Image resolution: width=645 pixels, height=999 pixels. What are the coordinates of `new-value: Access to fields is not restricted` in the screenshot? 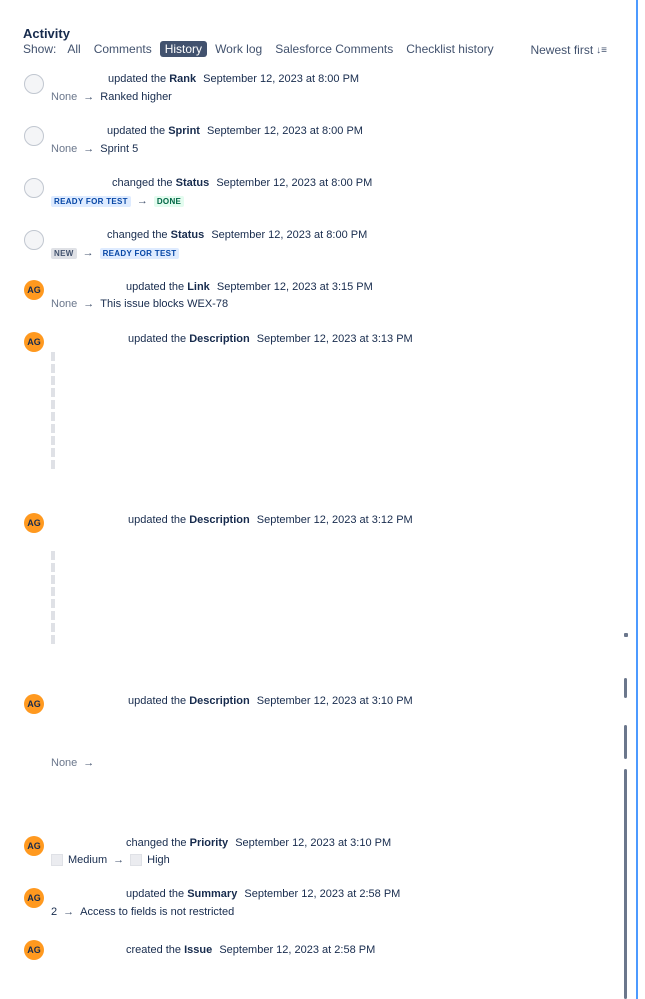 It's located at (157, 912).